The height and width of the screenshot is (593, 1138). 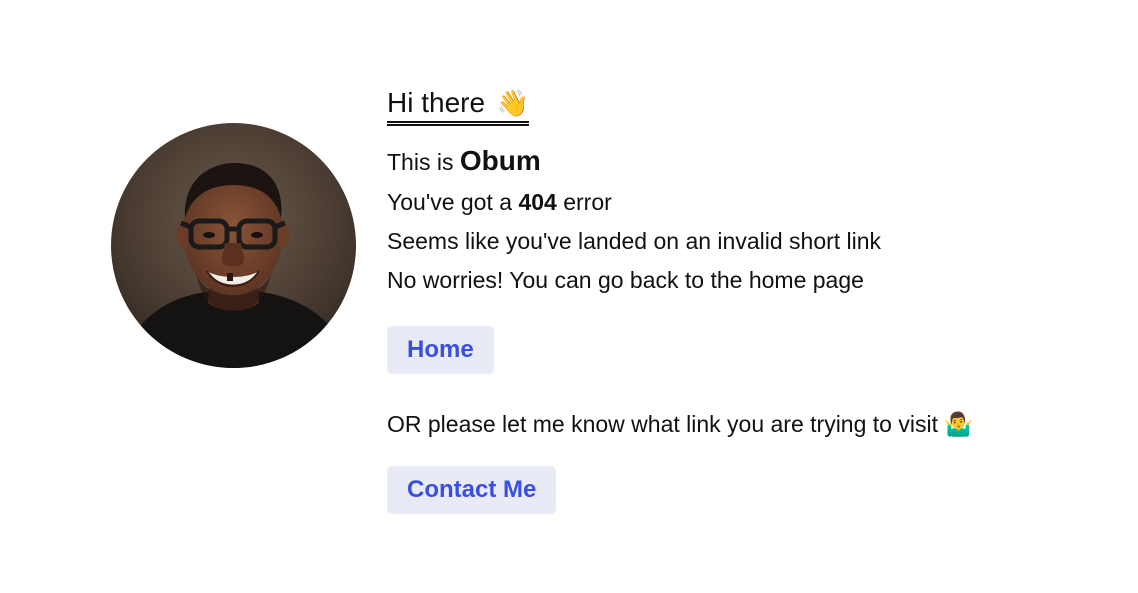 I want to click on contact-me-button: Contact Me, so click(x=472, y=490).